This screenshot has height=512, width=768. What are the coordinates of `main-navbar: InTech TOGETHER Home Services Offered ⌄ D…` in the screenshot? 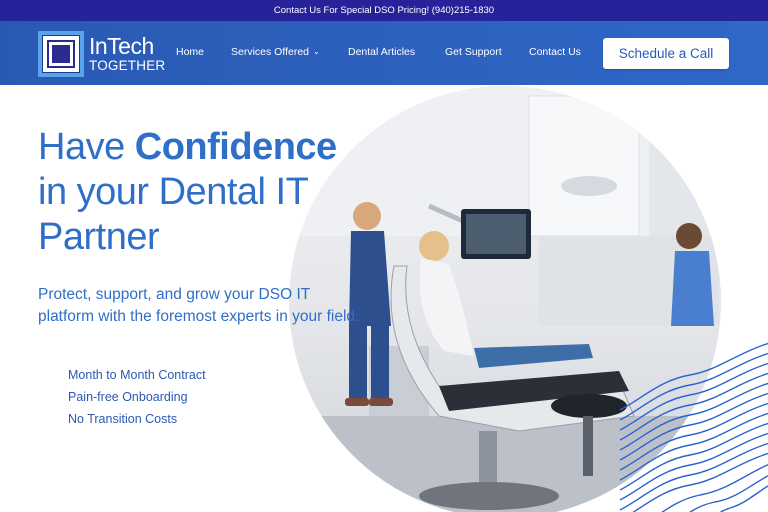 It's located at (384, 53).